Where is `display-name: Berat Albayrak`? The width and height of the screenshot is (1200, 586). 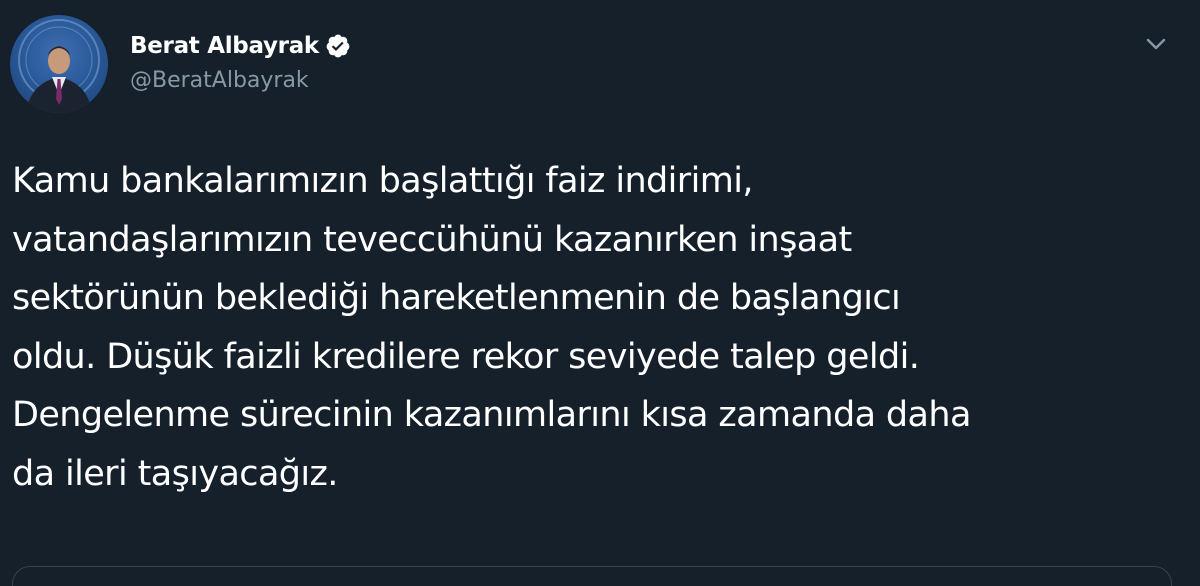 display-name: Berat Albayrak is located at coordinates (224, 46).